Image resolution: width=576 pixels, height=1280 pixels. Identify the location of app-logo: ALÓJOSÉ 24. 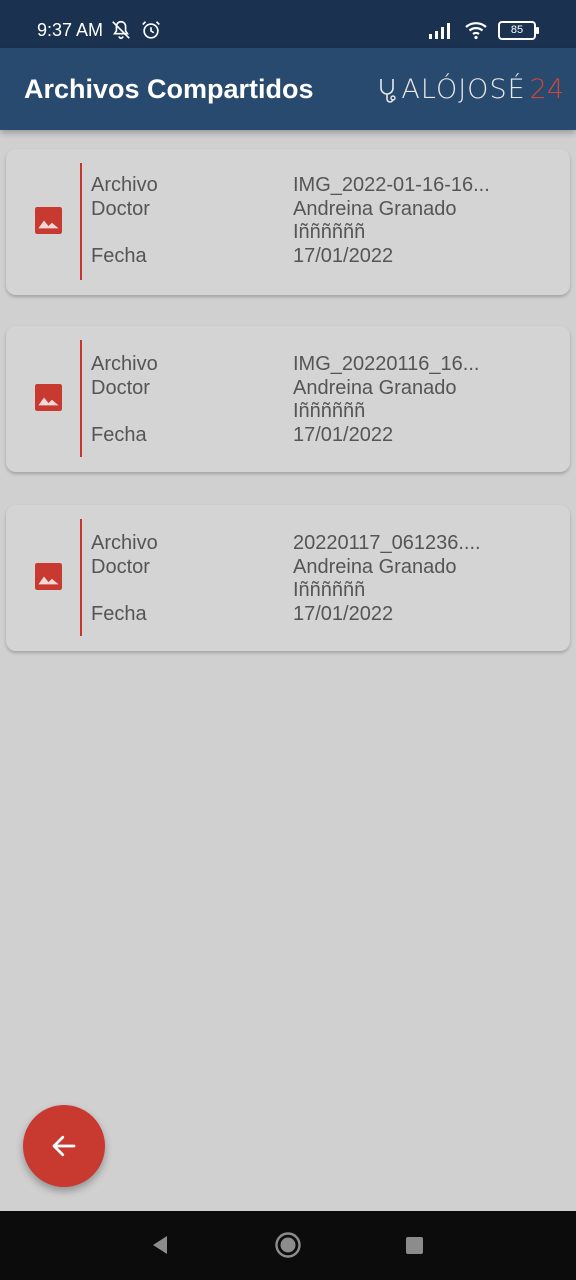
(470, 89).